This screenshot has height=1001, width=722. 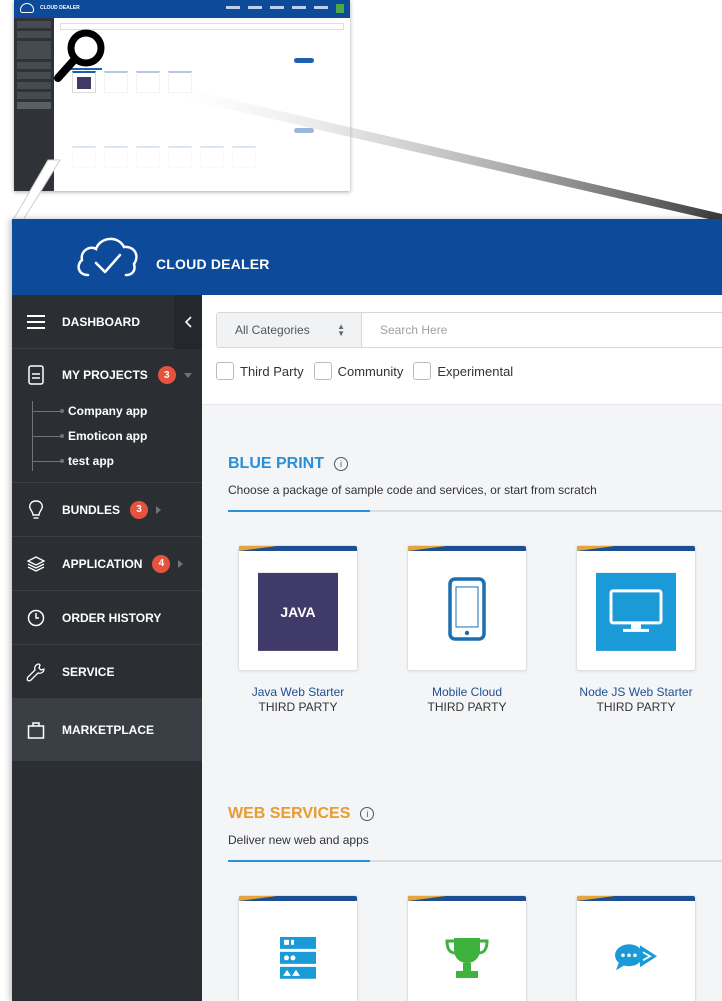 What do you see at coordinates (636, 611) in the screenshot?
I see `monitor-icon` at bounding box center [636, 611].